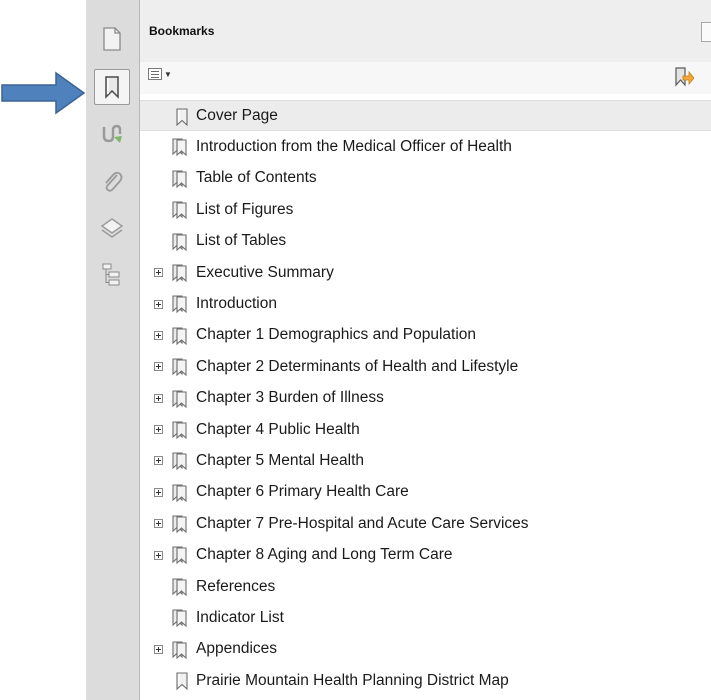  I want to click on bookmark-item: Chapter 4 Public Health, so click(425, 429).